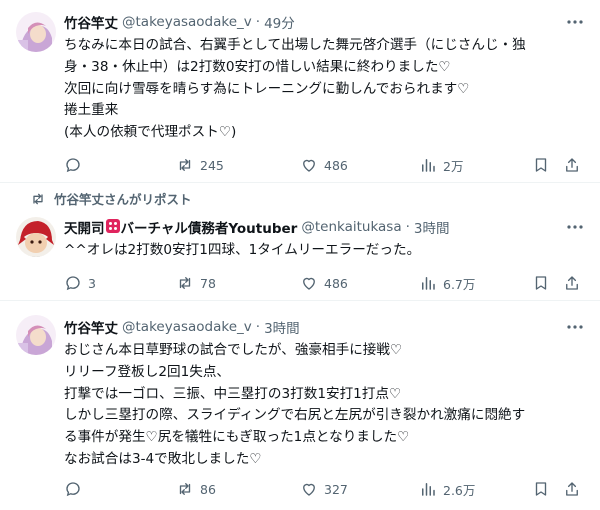 This screenshot has width=600, height=510. What do you see at coordinates (295, 45) in the screenshot?
I see `tweet-line: ちなみに本日の試合、右翼手として出場した舞元啓介選手（にじさんじ・独` at bounding box center [295, 45].